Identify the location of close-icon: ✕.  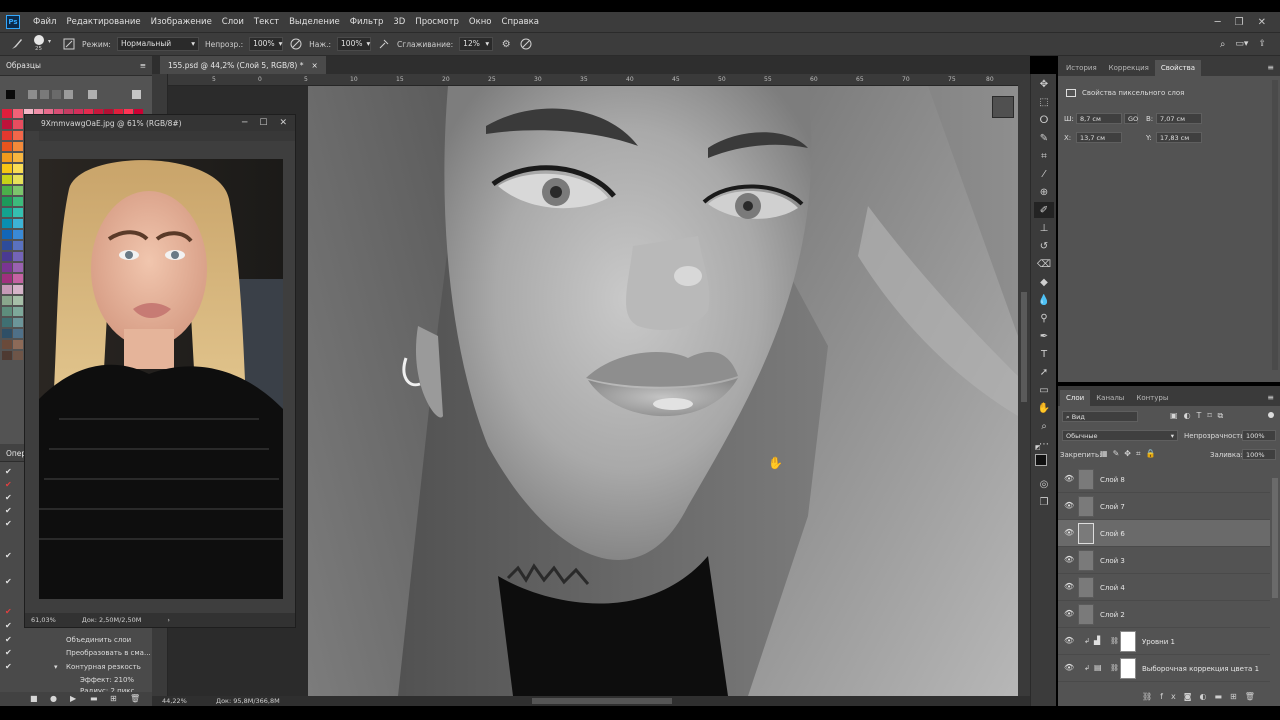
(1262, 22).